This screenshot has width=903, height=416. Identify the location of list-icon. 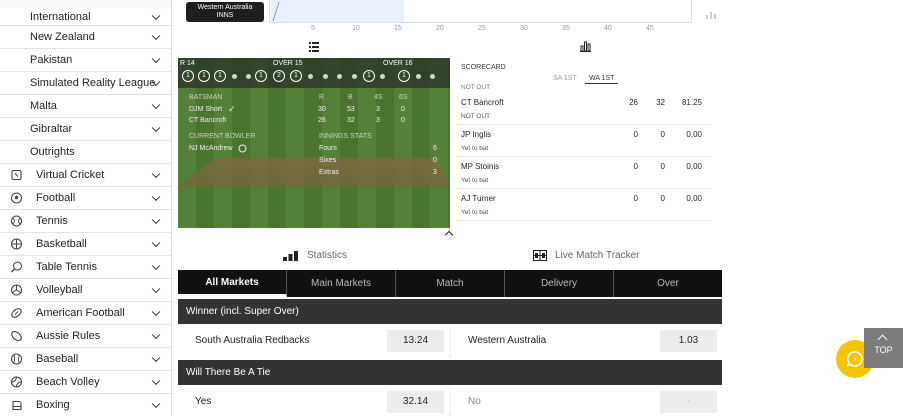
(314, 47).